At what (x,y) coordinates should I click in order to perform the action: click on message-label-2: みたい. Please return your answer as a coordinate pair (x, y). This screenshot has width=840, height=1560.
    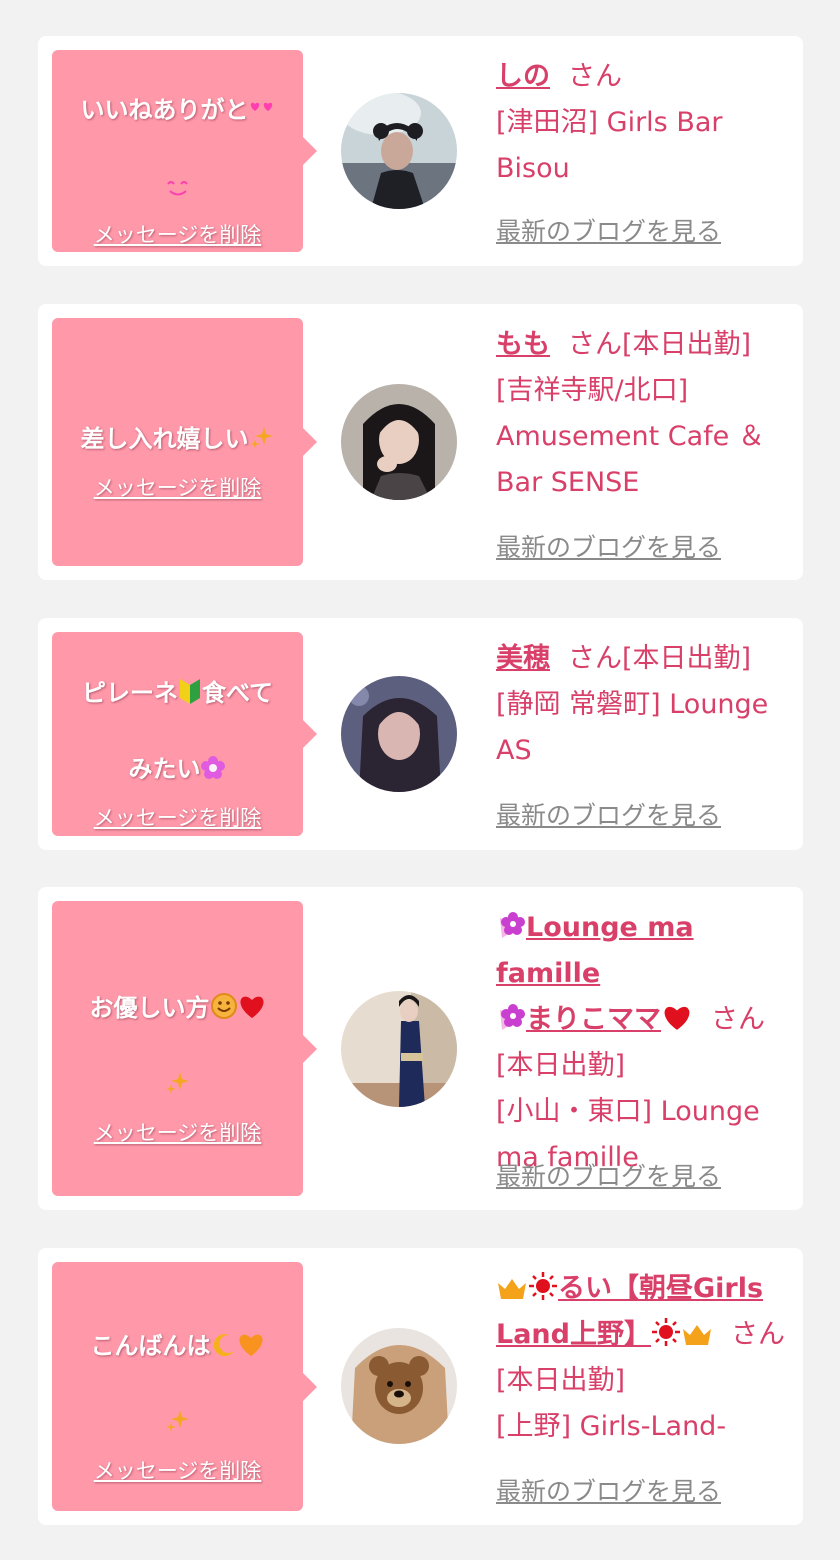
    Looking at the image, I should click on (164, 769).